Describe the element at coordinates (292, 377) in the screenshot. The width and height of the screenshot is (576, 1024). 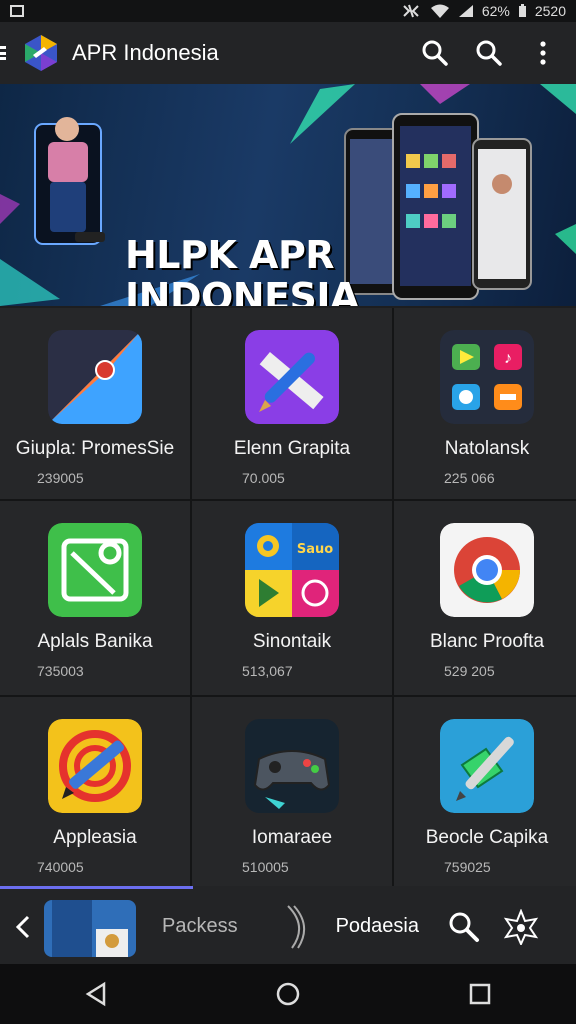
I see `pen-ruler-icon` at that location.